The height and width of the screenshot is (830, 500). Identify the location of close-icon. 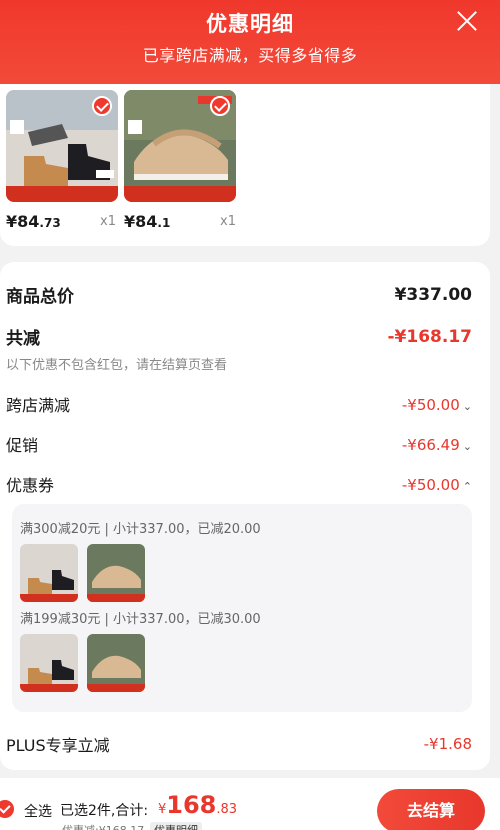
(467, 21).